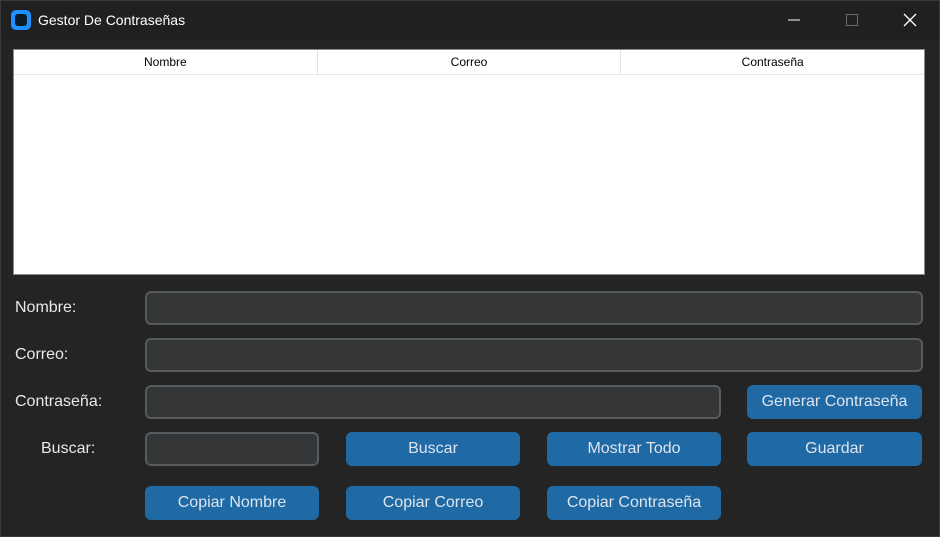 The width and height of the screenshot is (940, 537). I want to click on column-header-correo: Correo, so click(470, 62).